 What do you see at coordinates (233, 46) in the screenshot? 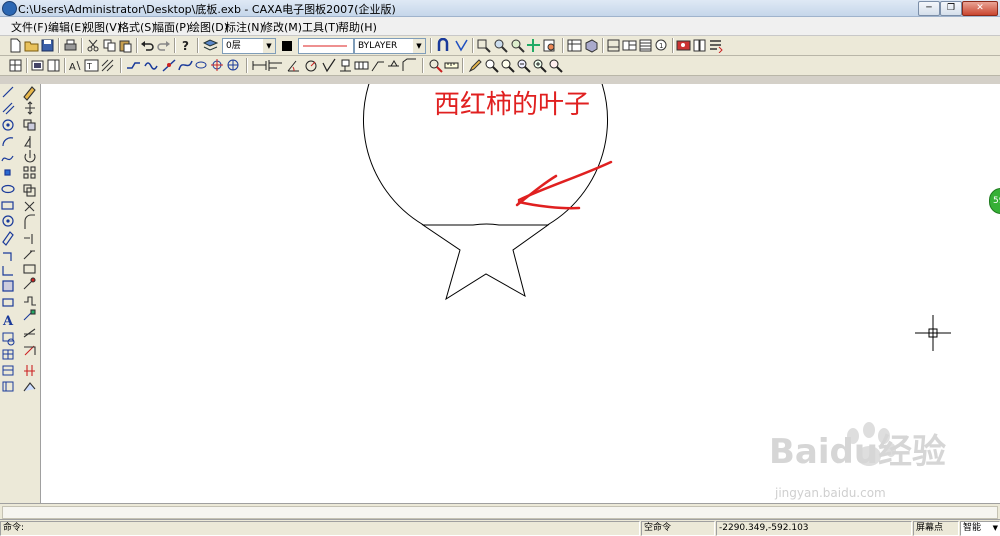
I see `layer-value: 0层` at bounding box center [233, 46].